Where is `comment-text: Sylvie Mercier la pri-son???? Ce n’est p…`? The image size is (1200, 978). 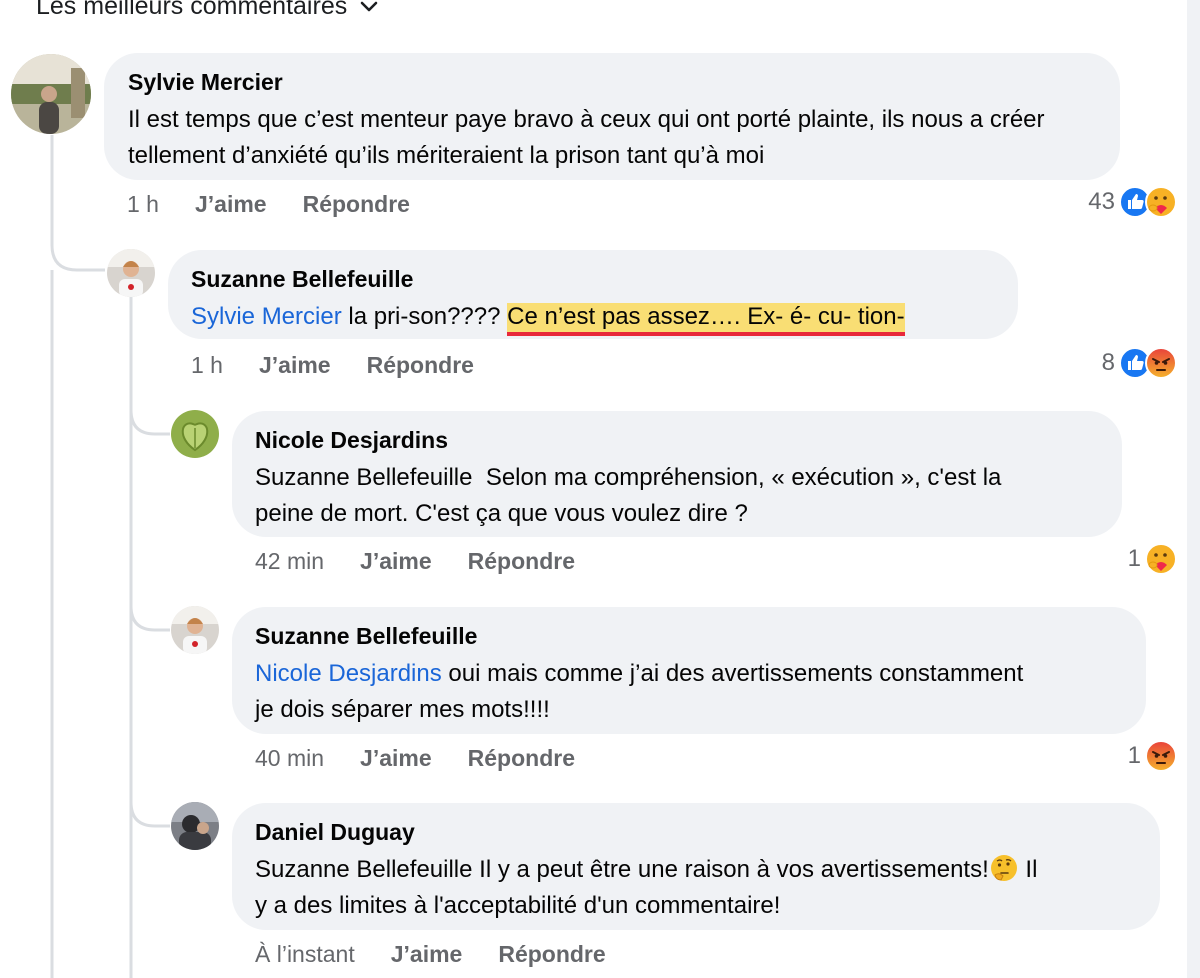
comment-text: Sylvie Mercier la pri-son???? Ce n’est p… is located at coordinates (592, 317).